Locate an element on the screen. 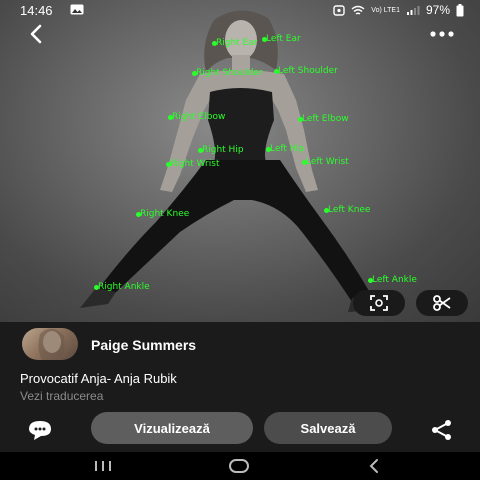 This screenshot has width=480, height=480. more-options-button is located at coordinates (442, 34).